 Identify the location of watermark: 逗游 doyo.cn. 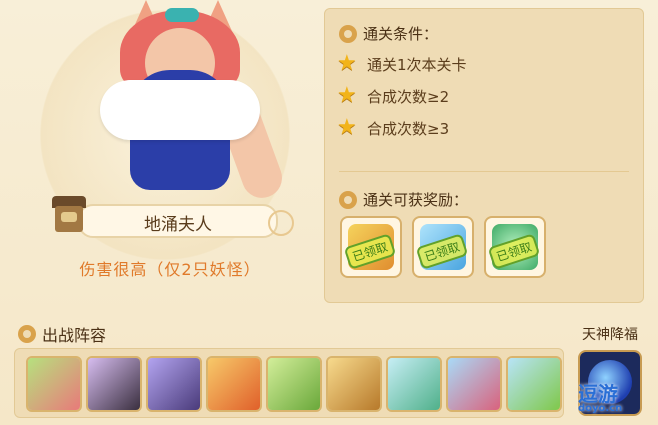
(600, 398).